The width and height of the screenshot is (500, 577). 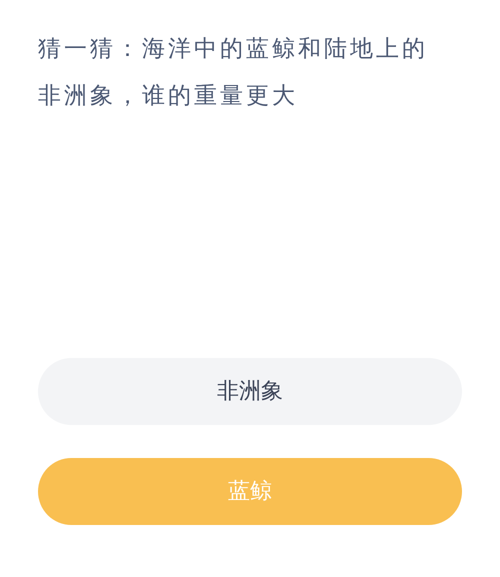 I want to click on answer-option: 非洲象, so click(x=250, y=391).